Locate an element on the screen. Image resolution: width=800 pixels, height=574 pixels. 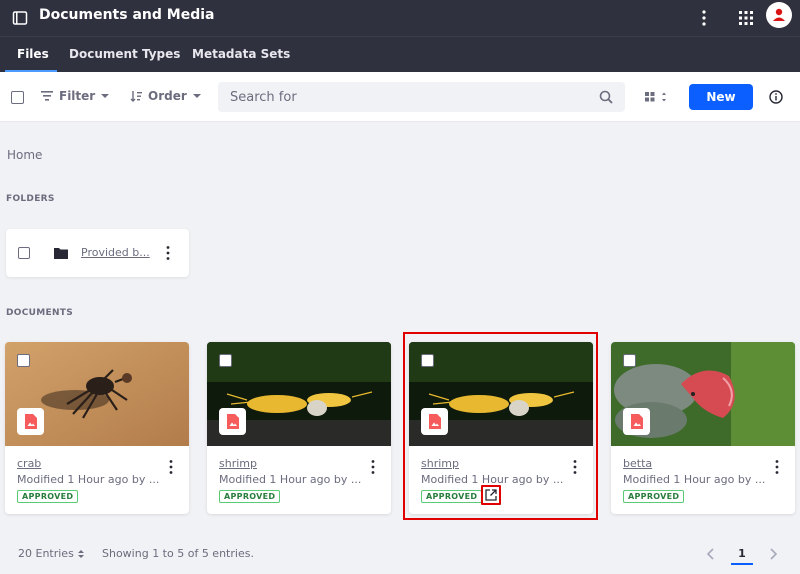
entries-per-page-selector: 20 Entries is located at coordinates (51, 553).